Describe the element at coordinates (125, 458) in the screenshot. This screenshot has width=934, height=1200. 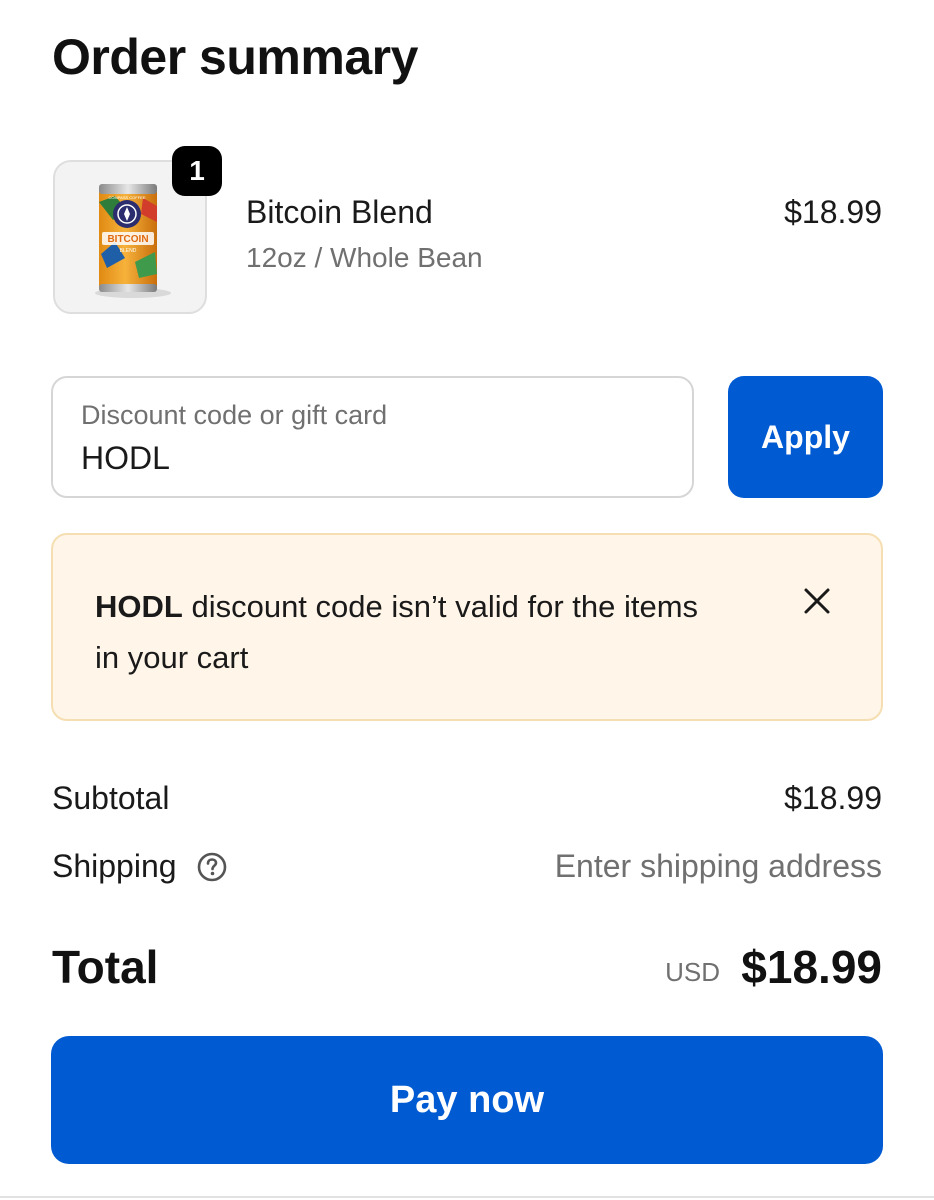
I see `discount-code-input: HODL` at that location.